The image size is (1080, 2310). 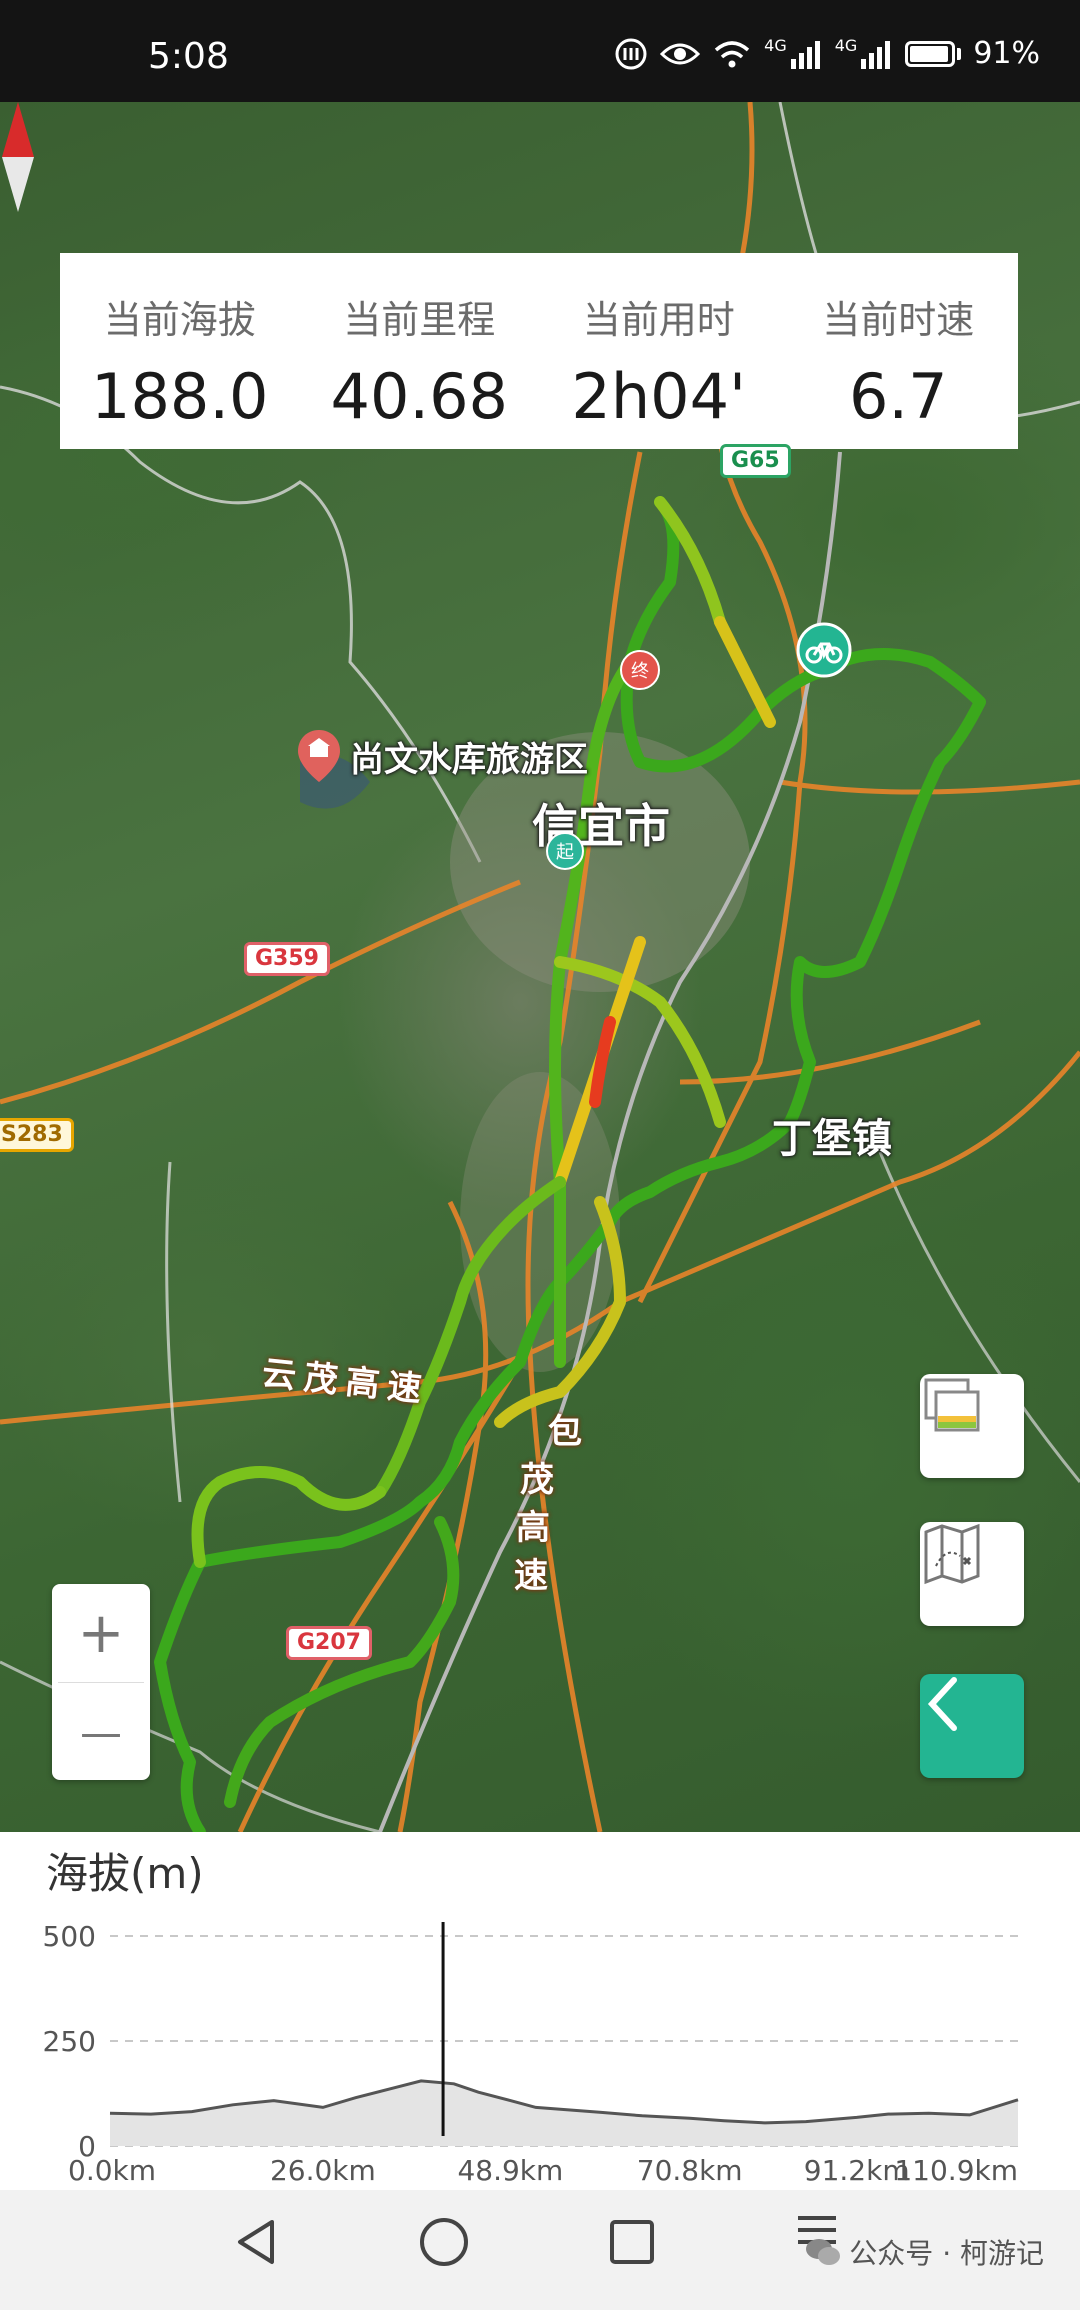 What do you see at coordinates (565, 851) in the screenshot?
I see `start-marker: 起` at bounding box center [565, 851].